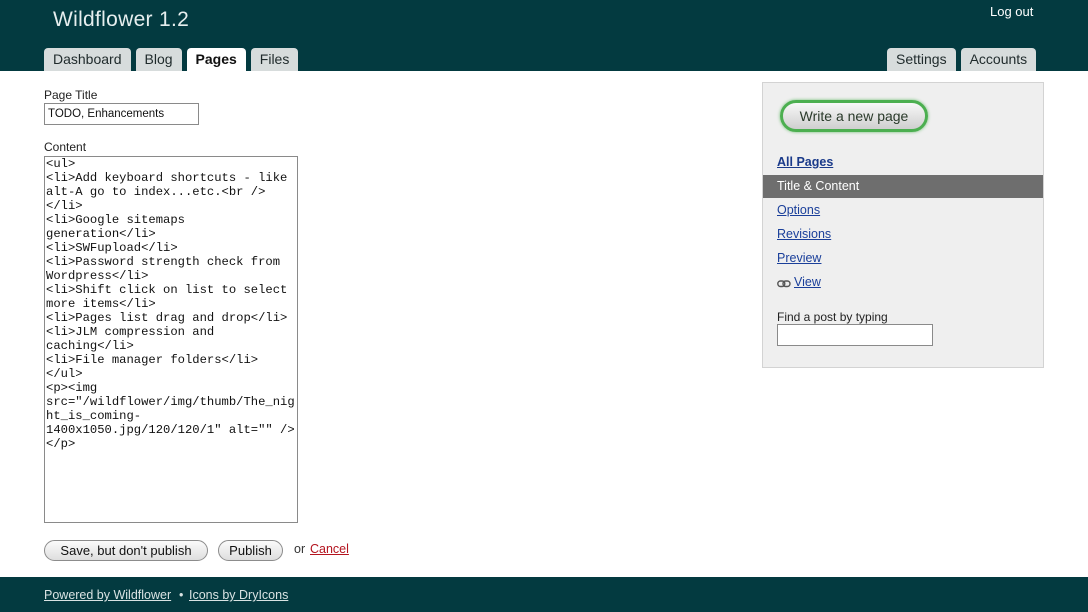 The height and width of the screenshot is (612, 1088). I want to click on logout-link: Log out, so click(1011, 11).